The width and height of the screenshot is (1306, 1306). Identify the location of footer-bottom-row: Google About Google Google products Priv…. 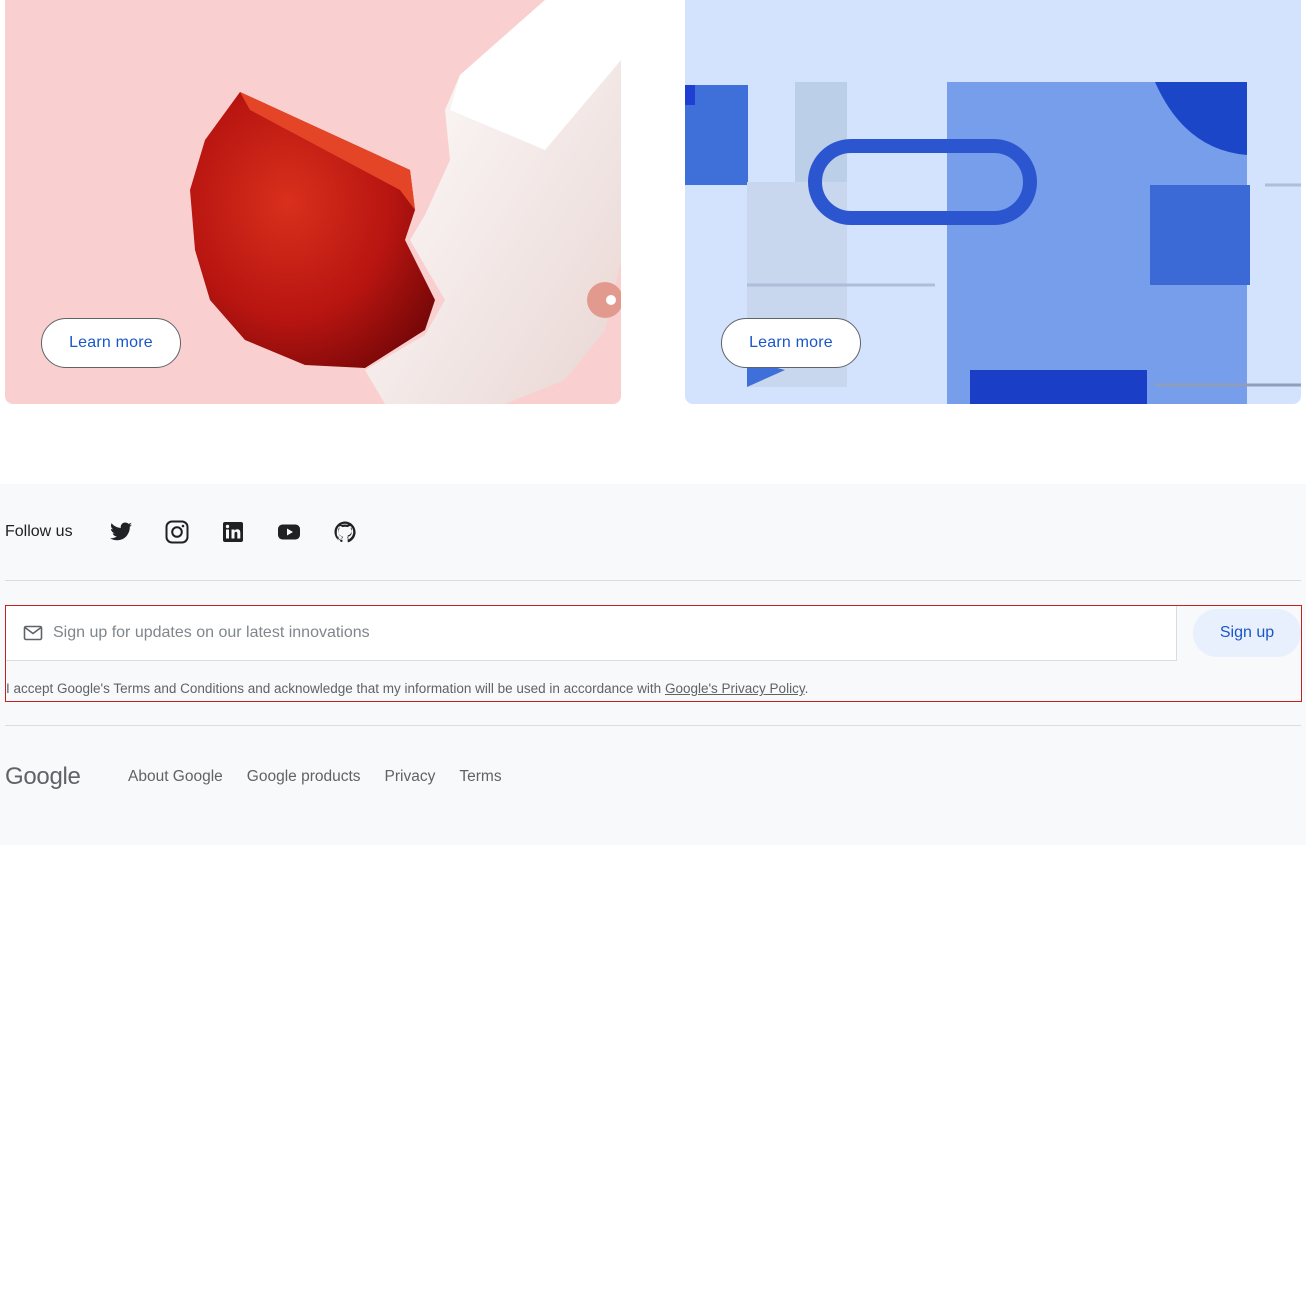
(265, 777).